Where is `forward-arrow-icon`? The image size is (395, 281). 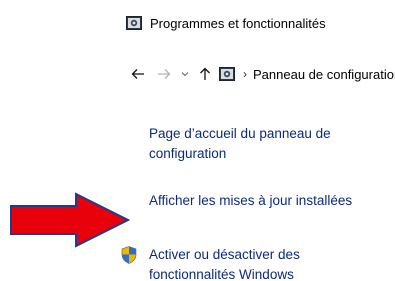 forward-arrow-icon is located at coordinates (164, 74).